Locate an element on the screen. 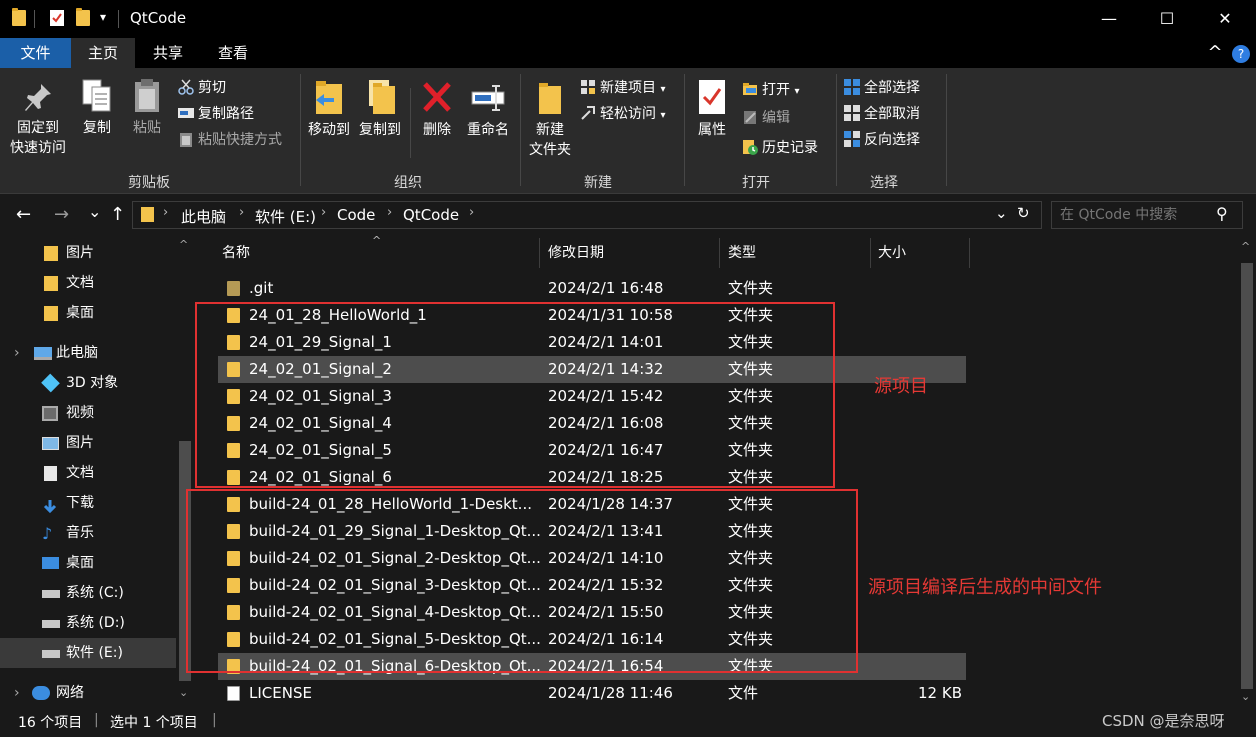  move-to-button: 移动到 is located at coordinates (329, 109).